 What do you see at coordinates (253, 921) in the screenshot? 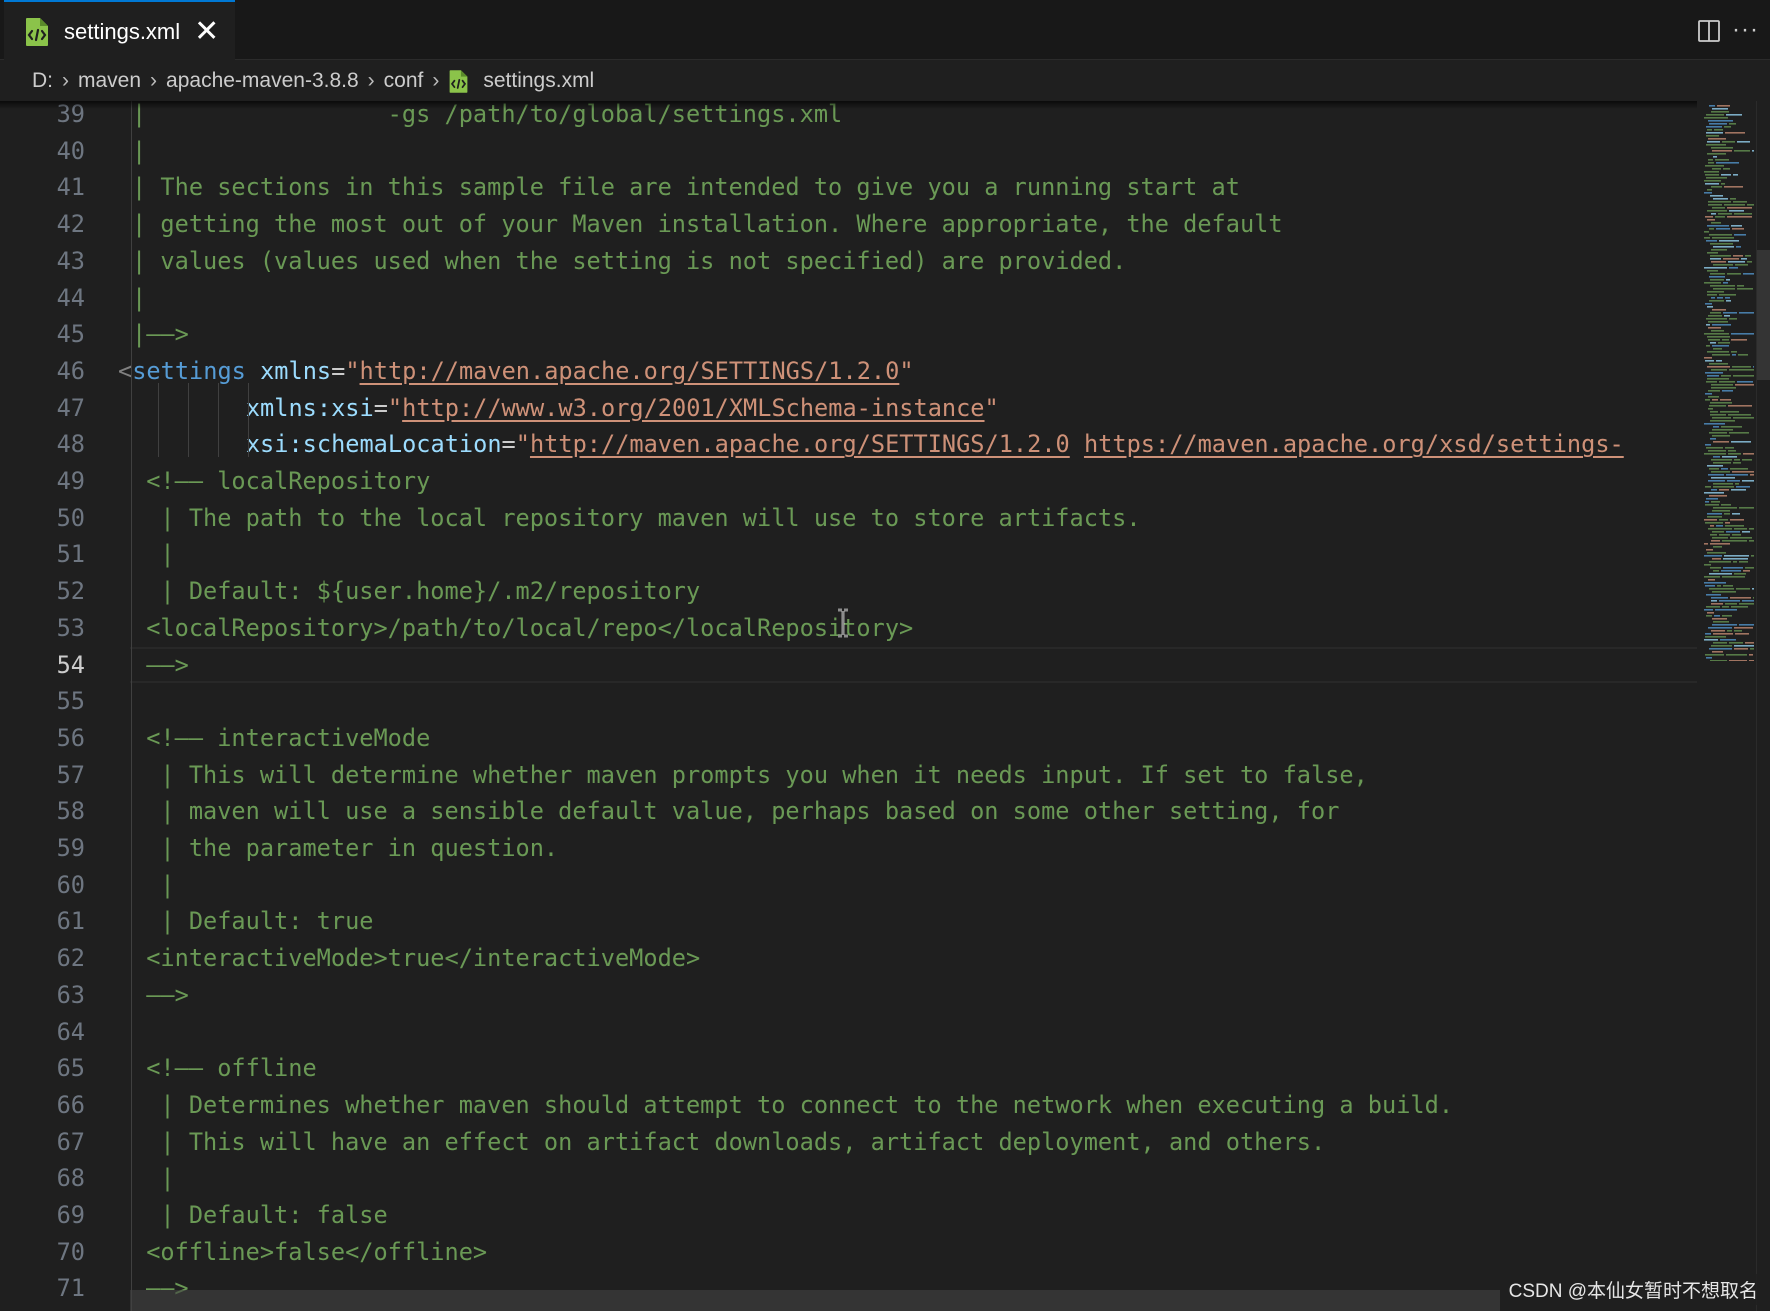
I see `code-token: | Default: true` at bounding box center [253, 921].